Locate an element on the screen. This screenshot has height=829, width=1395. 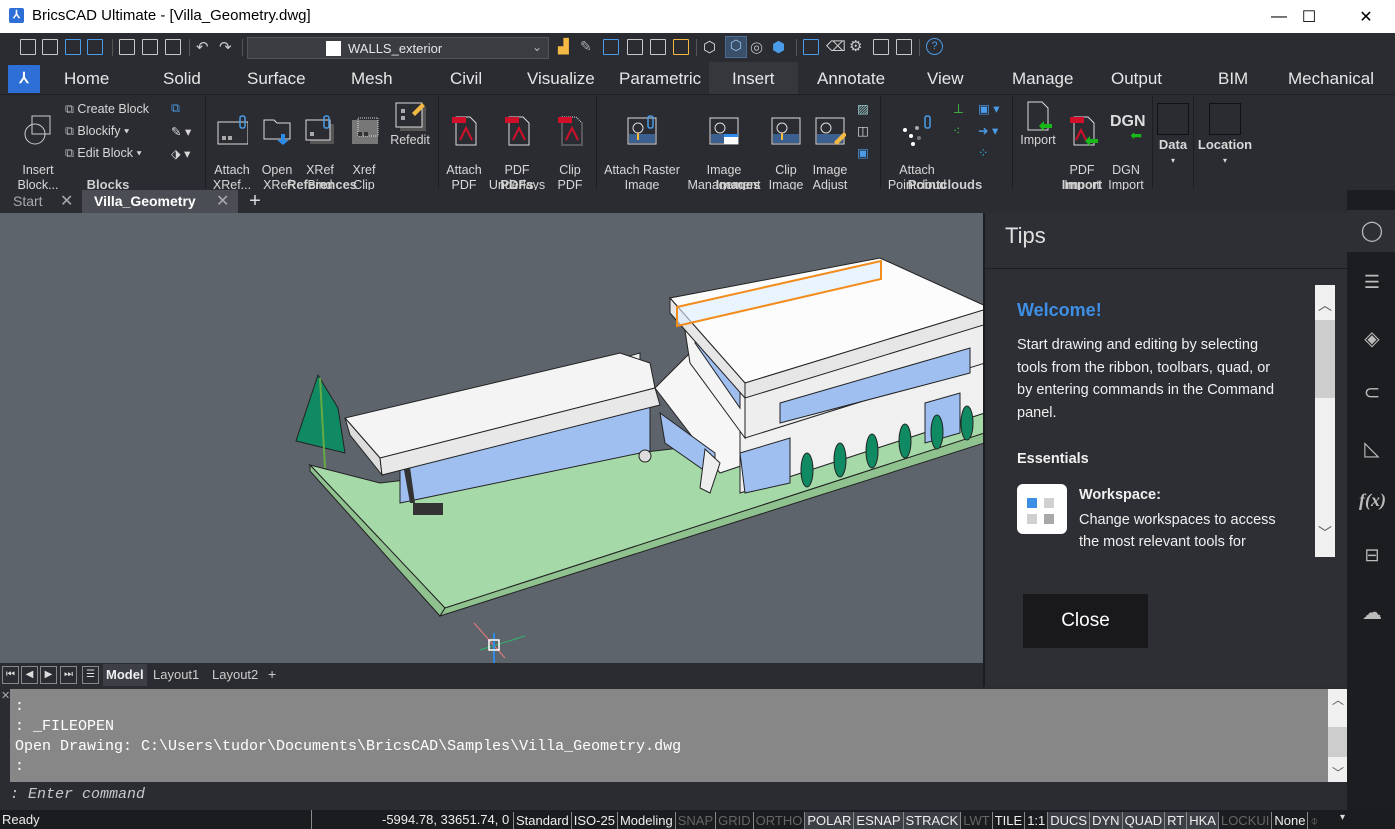
tab-annotate: Annotate is located at coordinates (851, 79).